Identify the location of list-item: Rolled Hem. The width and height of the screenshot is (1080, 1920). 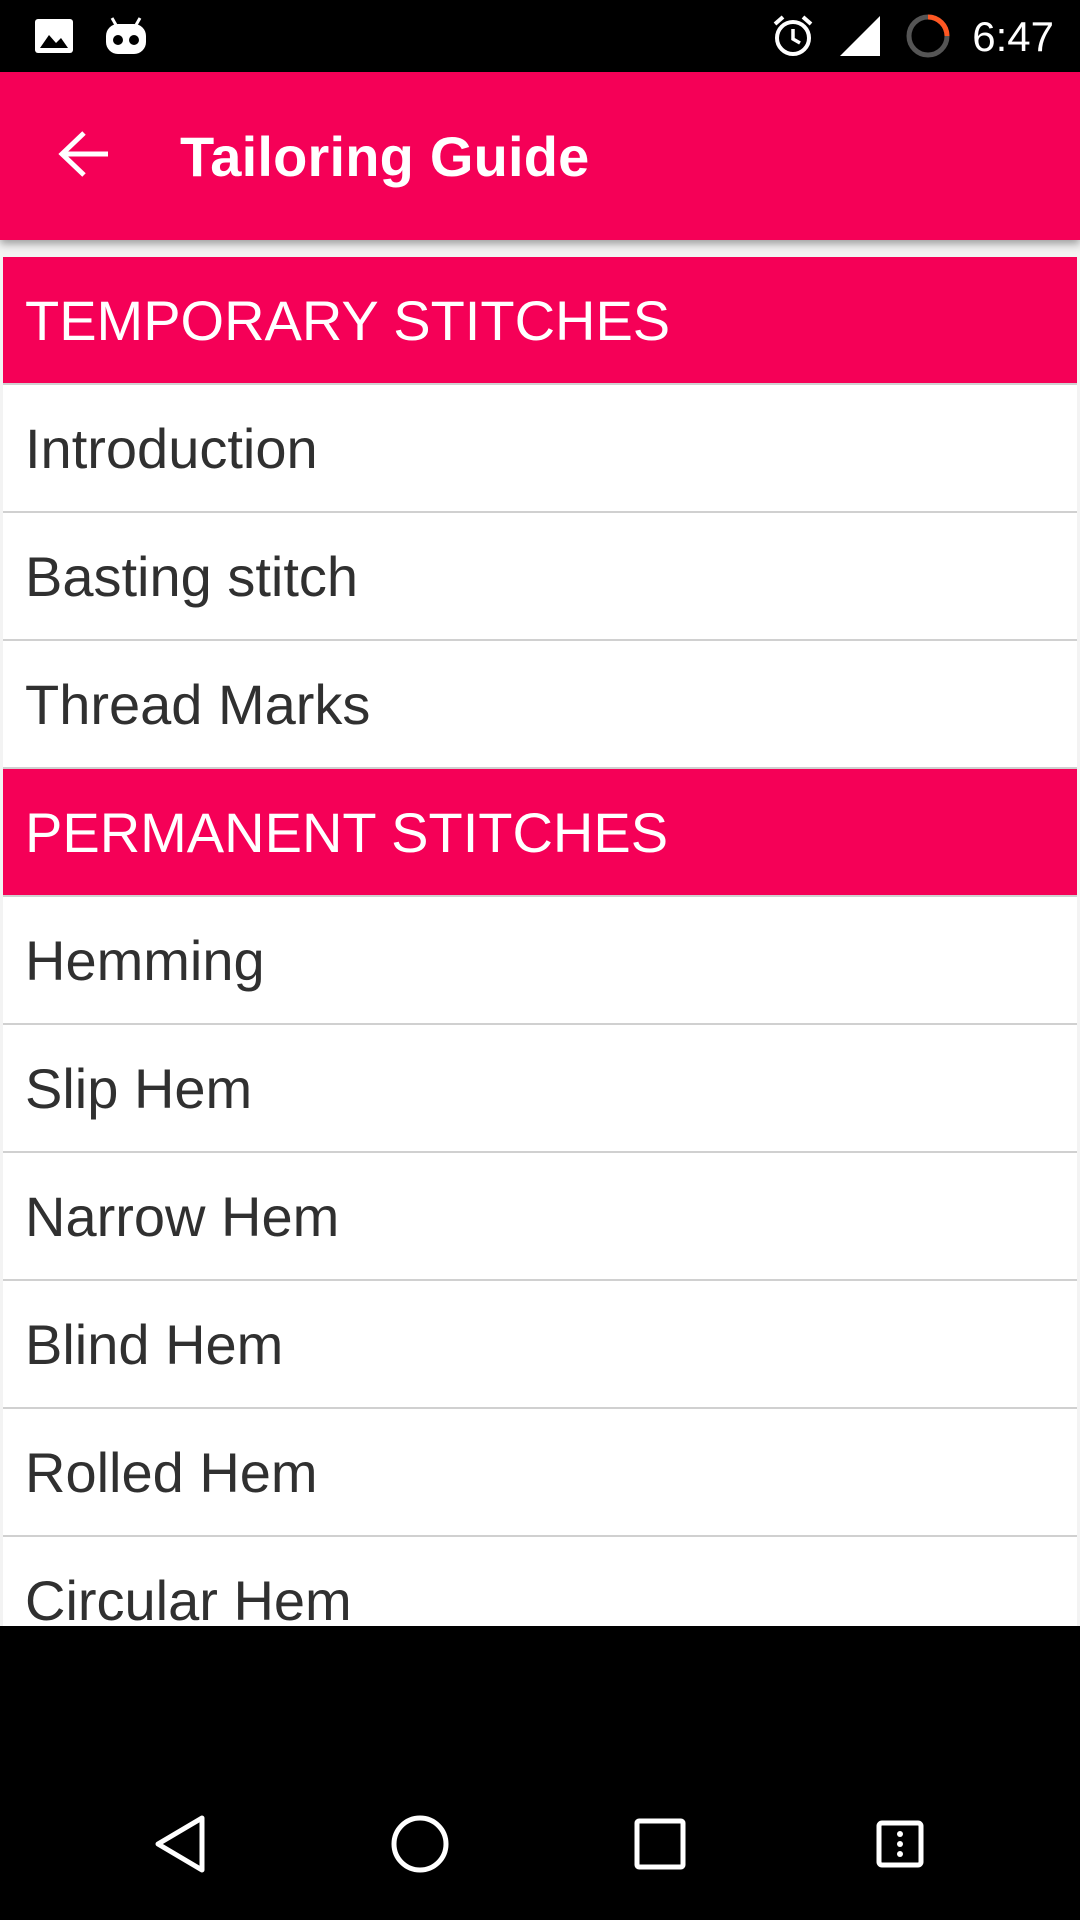
(540, 1473).